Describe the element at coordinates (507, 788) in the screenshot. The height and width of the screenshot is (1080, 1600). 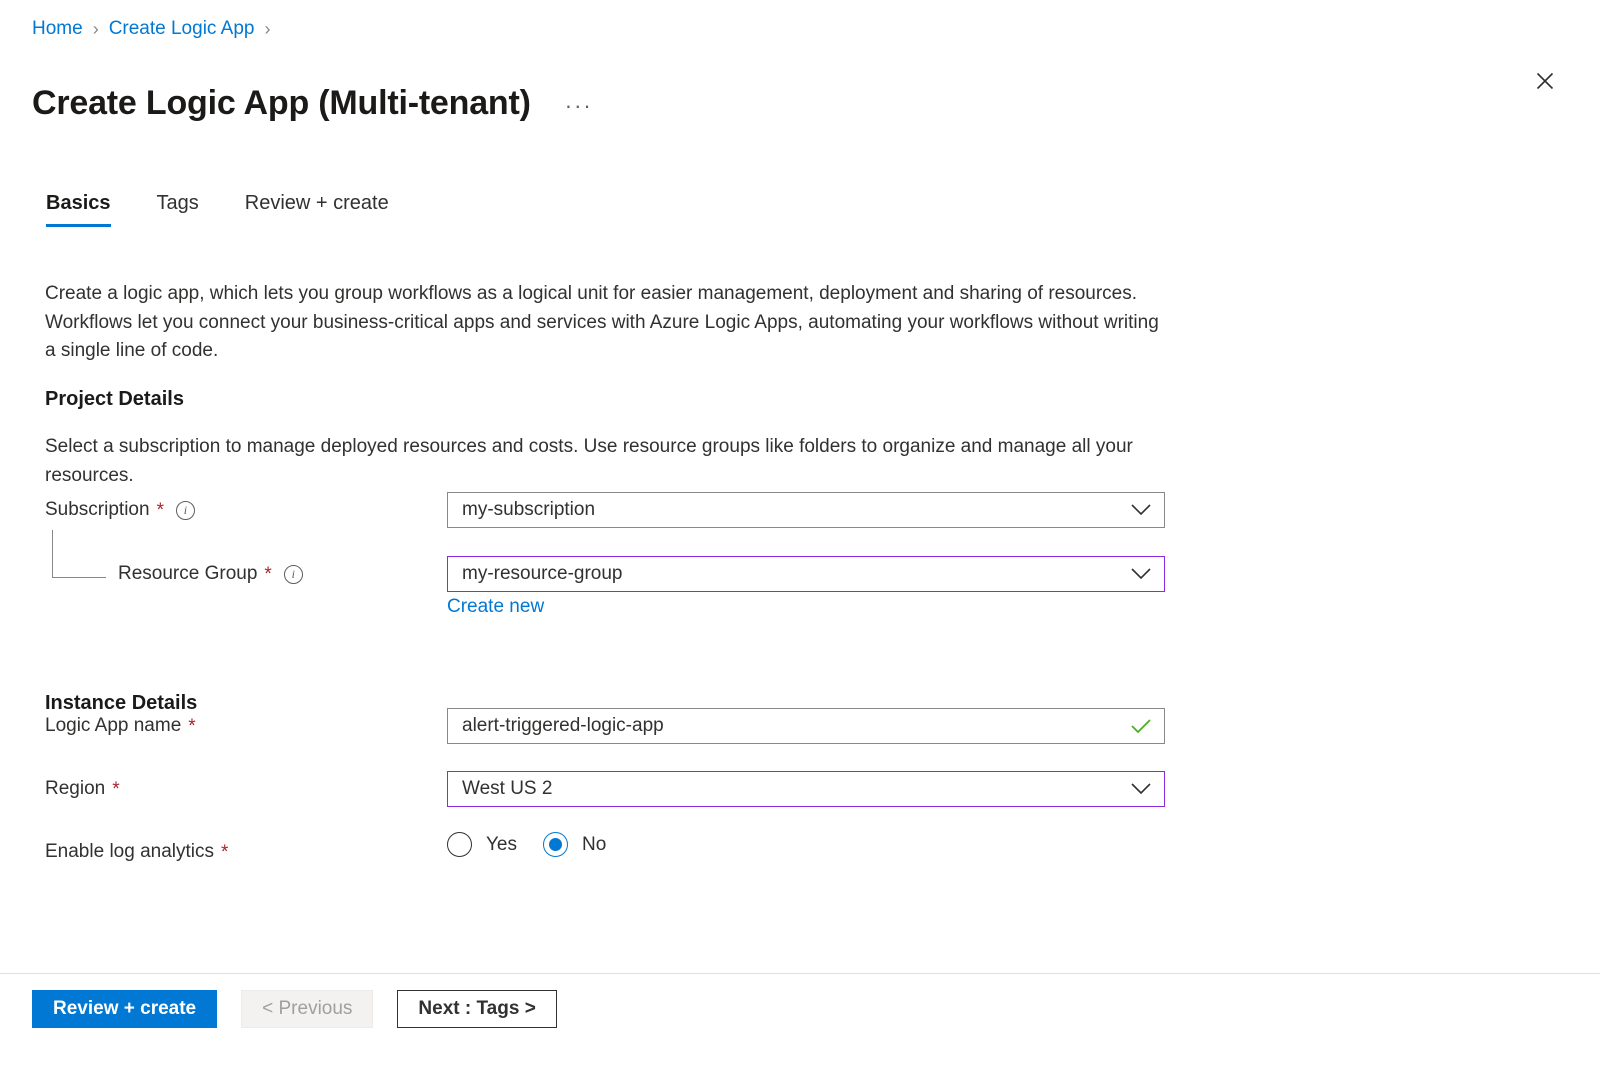
I see `region-value: West US 2` at that location.